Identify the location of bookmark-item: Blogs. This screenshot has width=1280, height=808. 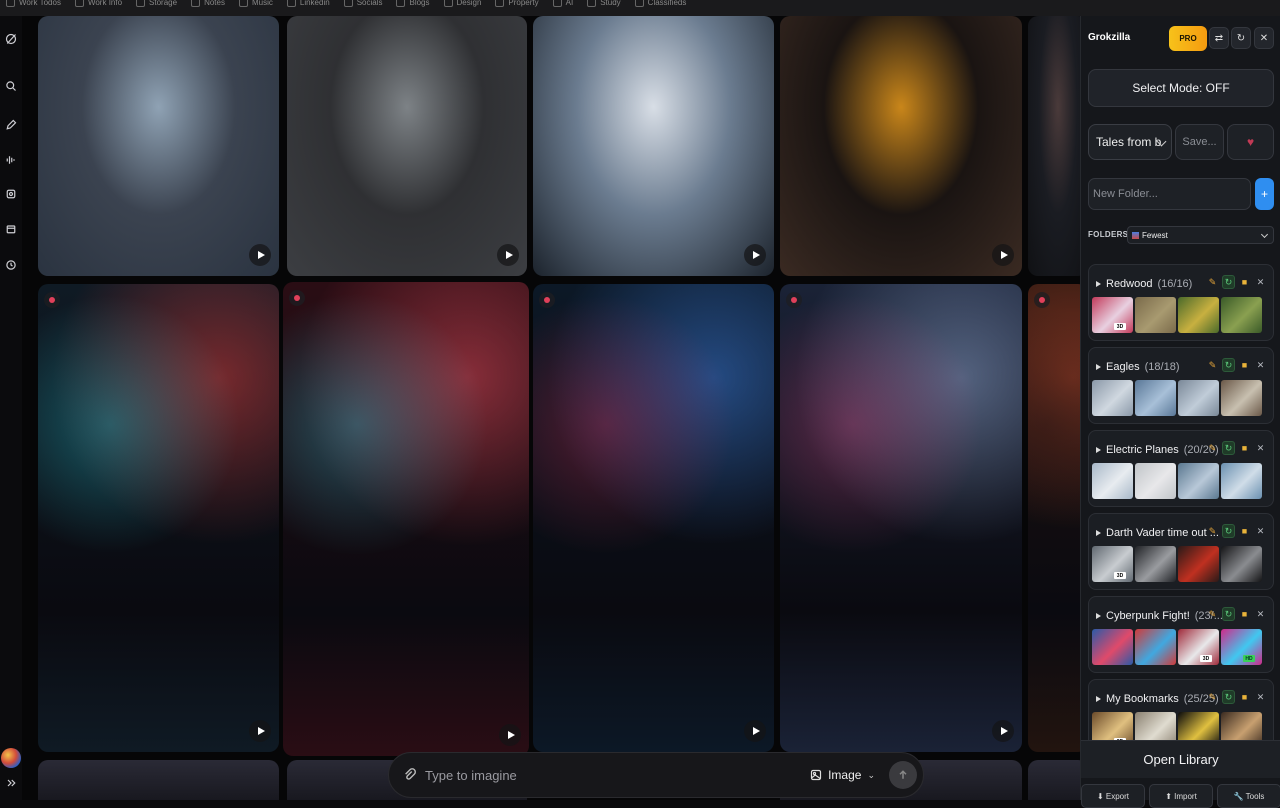
(413, 3).